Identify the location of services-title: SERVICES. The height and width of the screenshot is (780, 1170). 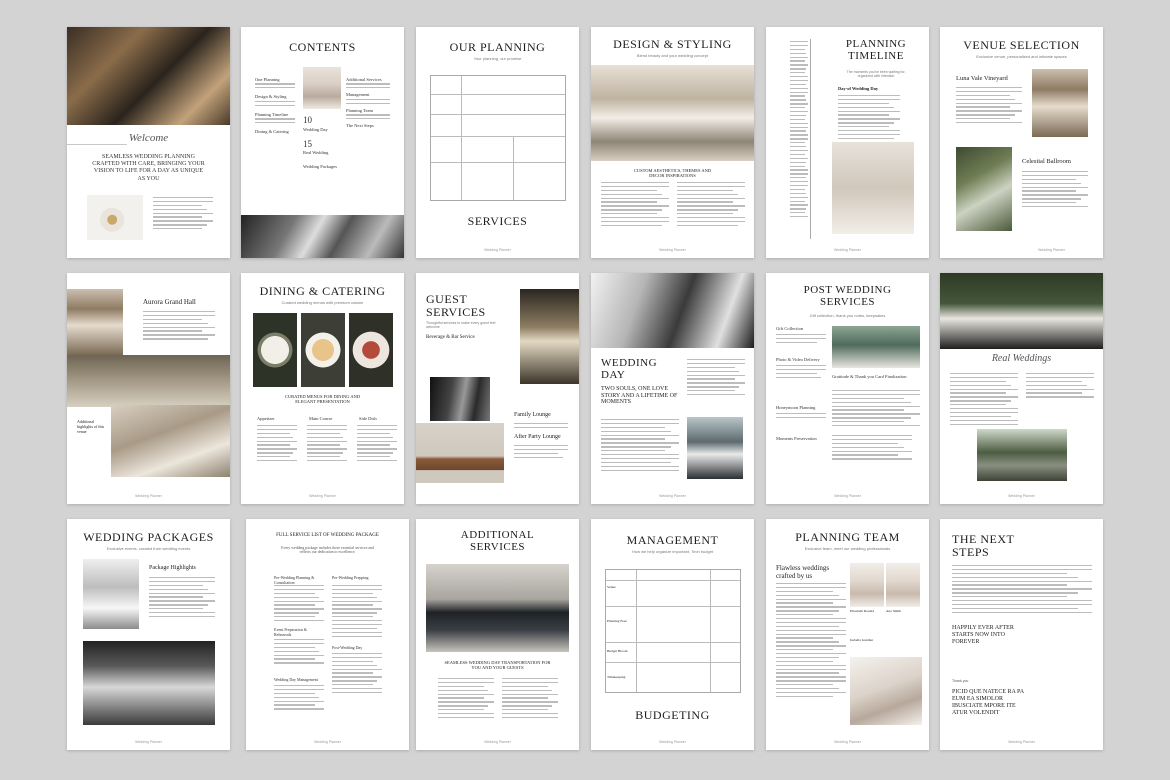
(497, 221).